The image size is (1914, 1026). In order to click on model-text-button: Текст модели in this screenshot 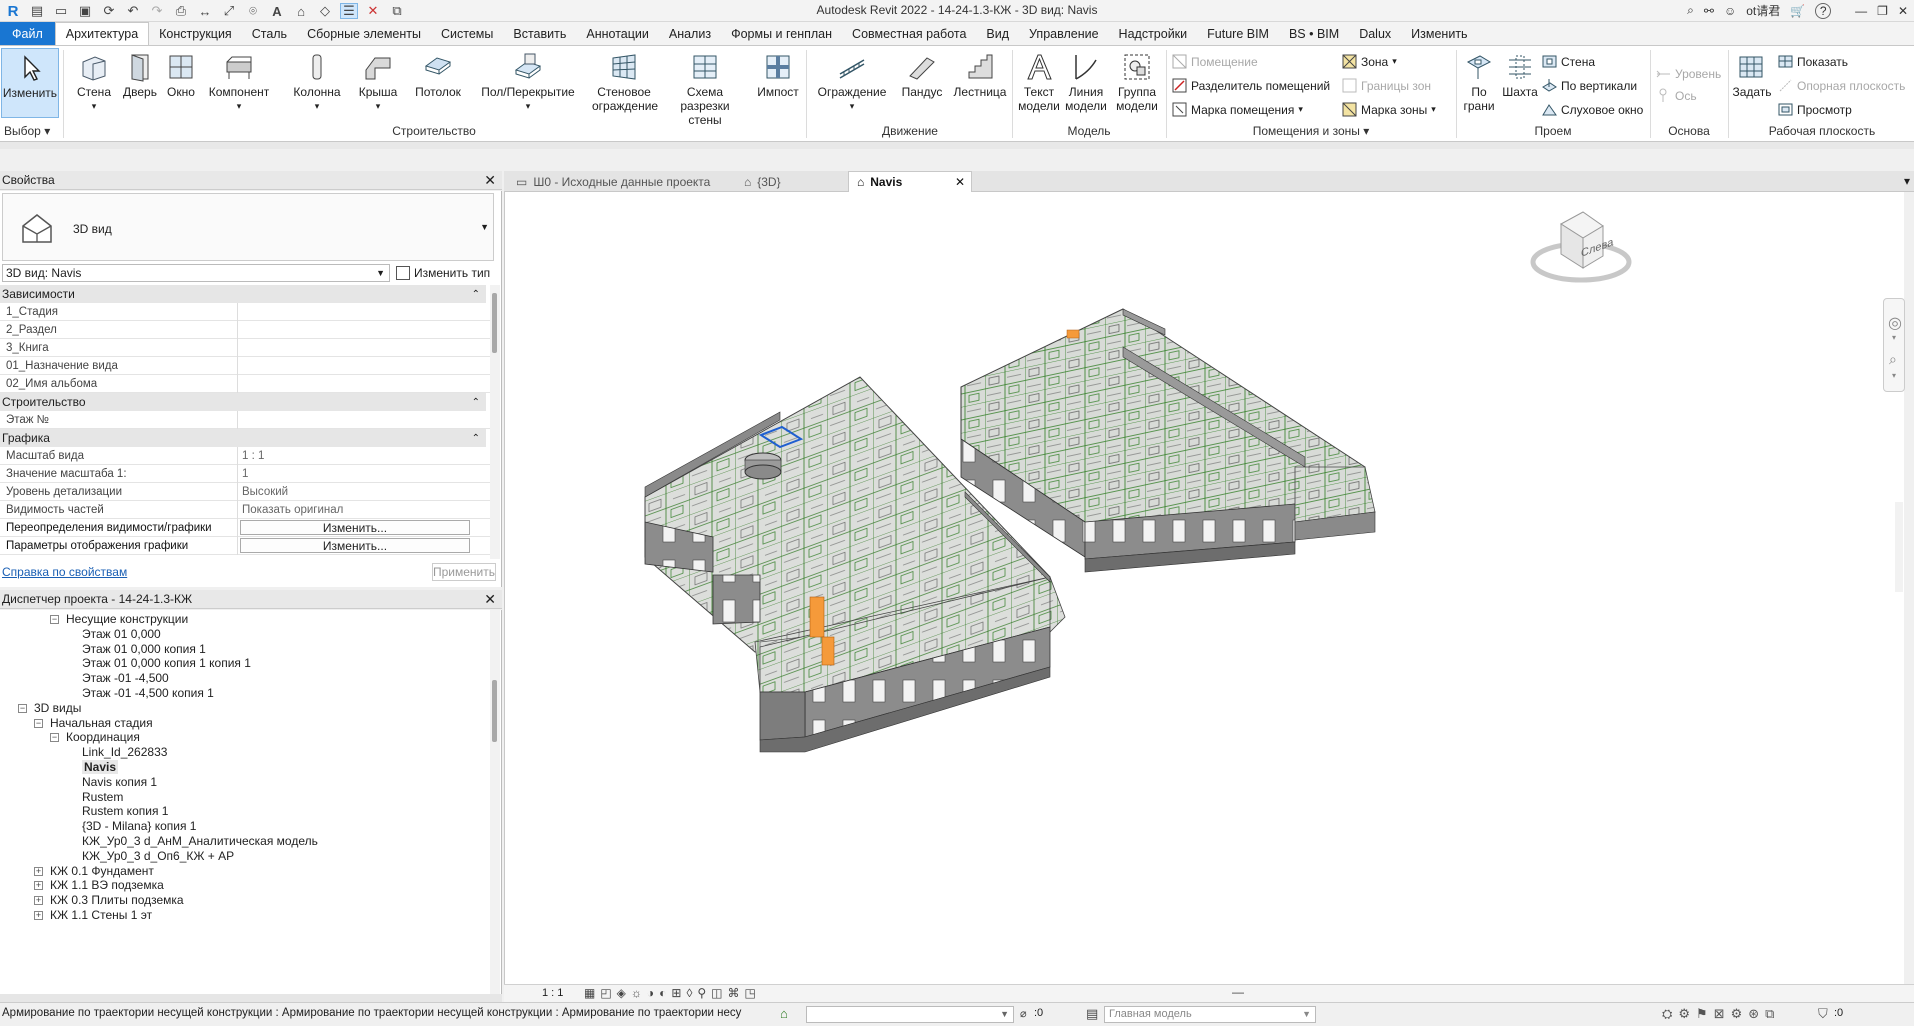, I will do `click(1039, 80)`.